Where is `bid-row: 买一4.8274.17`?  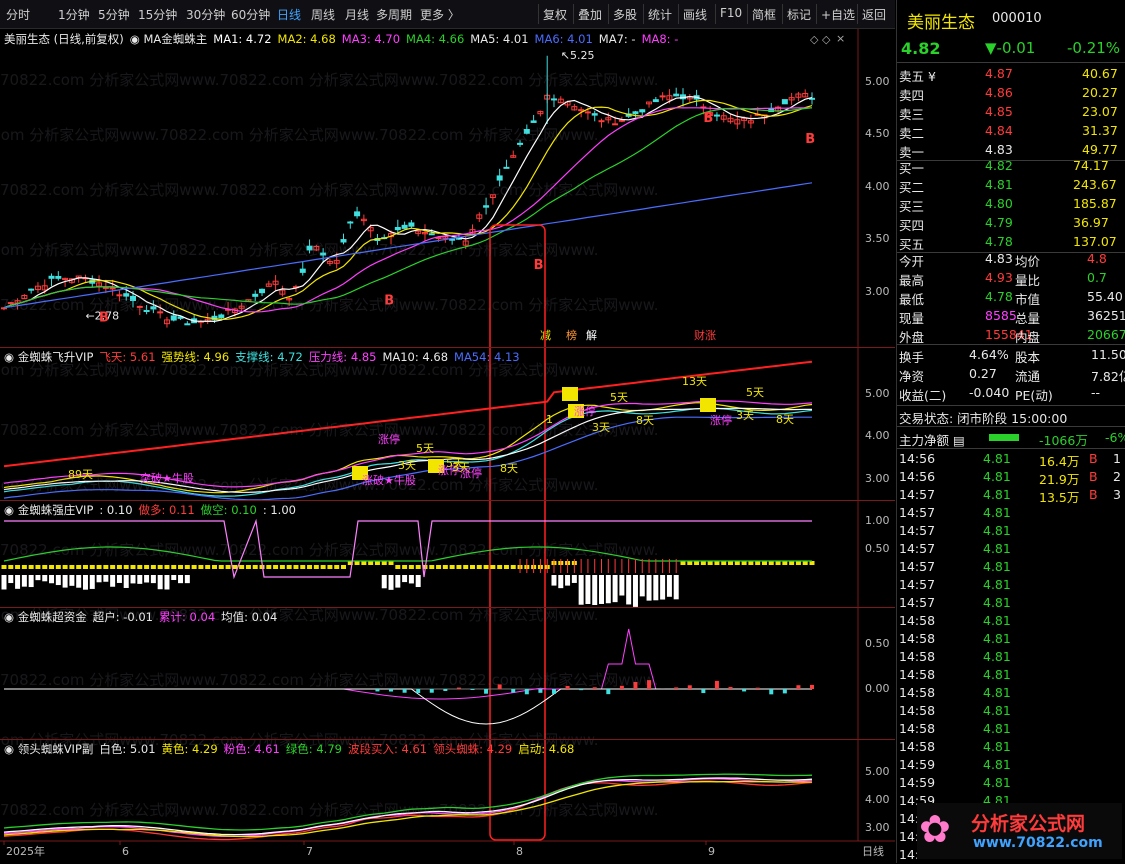 bid-row: 买一4.8274.17 is located at coordinates (1011, 166).